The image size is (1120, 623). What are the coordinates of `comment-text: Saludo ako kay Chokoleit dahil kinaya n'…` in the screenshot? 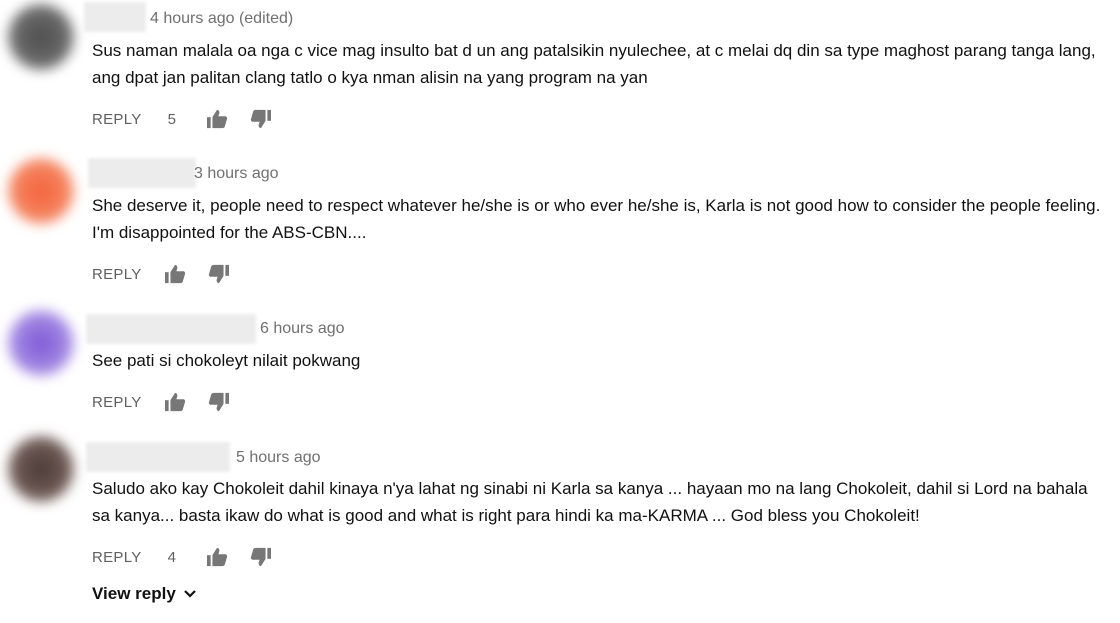 It's located at (590, 502).